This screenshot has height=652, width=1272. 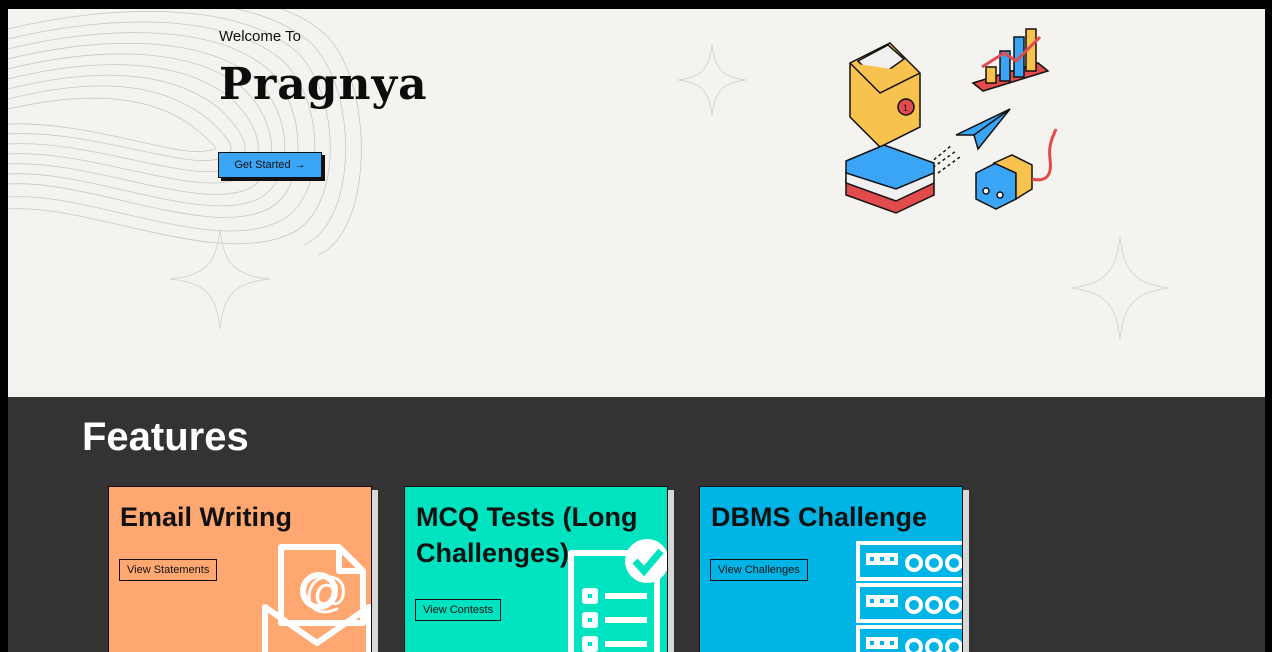 What do you see at coordinates (1016, 169) in the screenshot?
I see `plug-illustration` at bounding box center [1016, 169].